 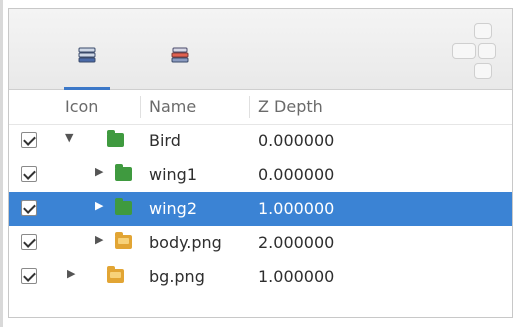 What do you see at coordinates (81, 107) in the screenshot?
I see `column-header-icon: Icon` at bounding box center [81, 107].